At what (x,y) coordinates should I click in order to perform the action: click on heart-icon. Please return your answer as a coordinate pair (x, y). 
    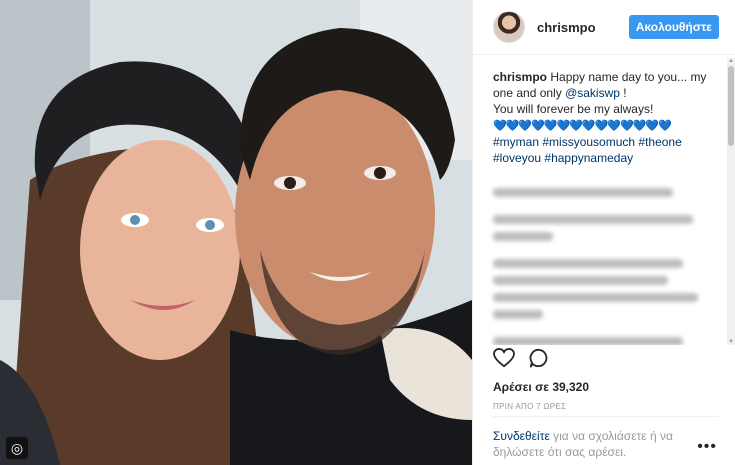
    Looking at the image, I should click on (504, 358).